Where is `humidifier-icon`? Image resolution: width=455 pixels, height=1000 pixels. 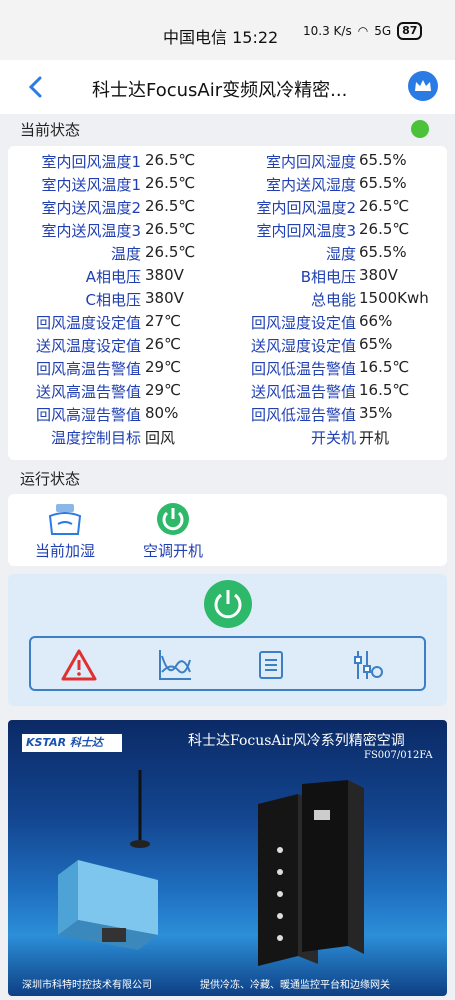 humidifier-icon is located at coordinates (65, 519).